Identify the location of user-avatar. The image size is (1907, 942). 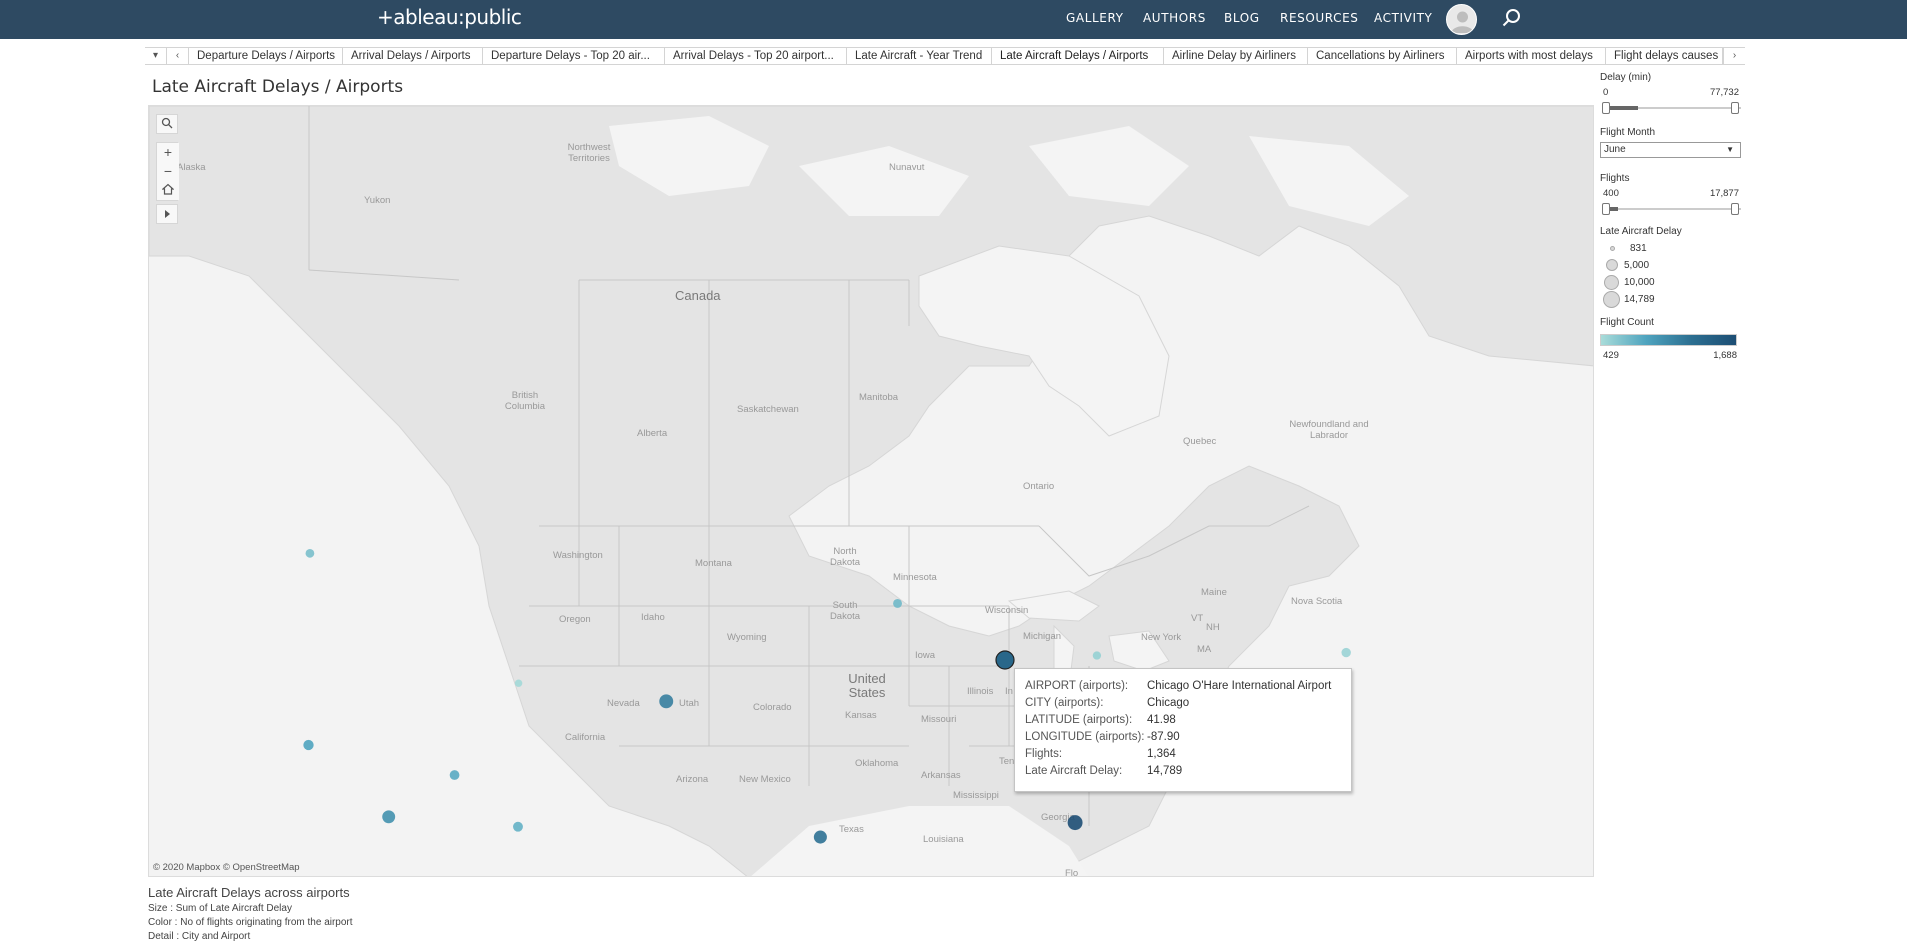
(1461, 19).